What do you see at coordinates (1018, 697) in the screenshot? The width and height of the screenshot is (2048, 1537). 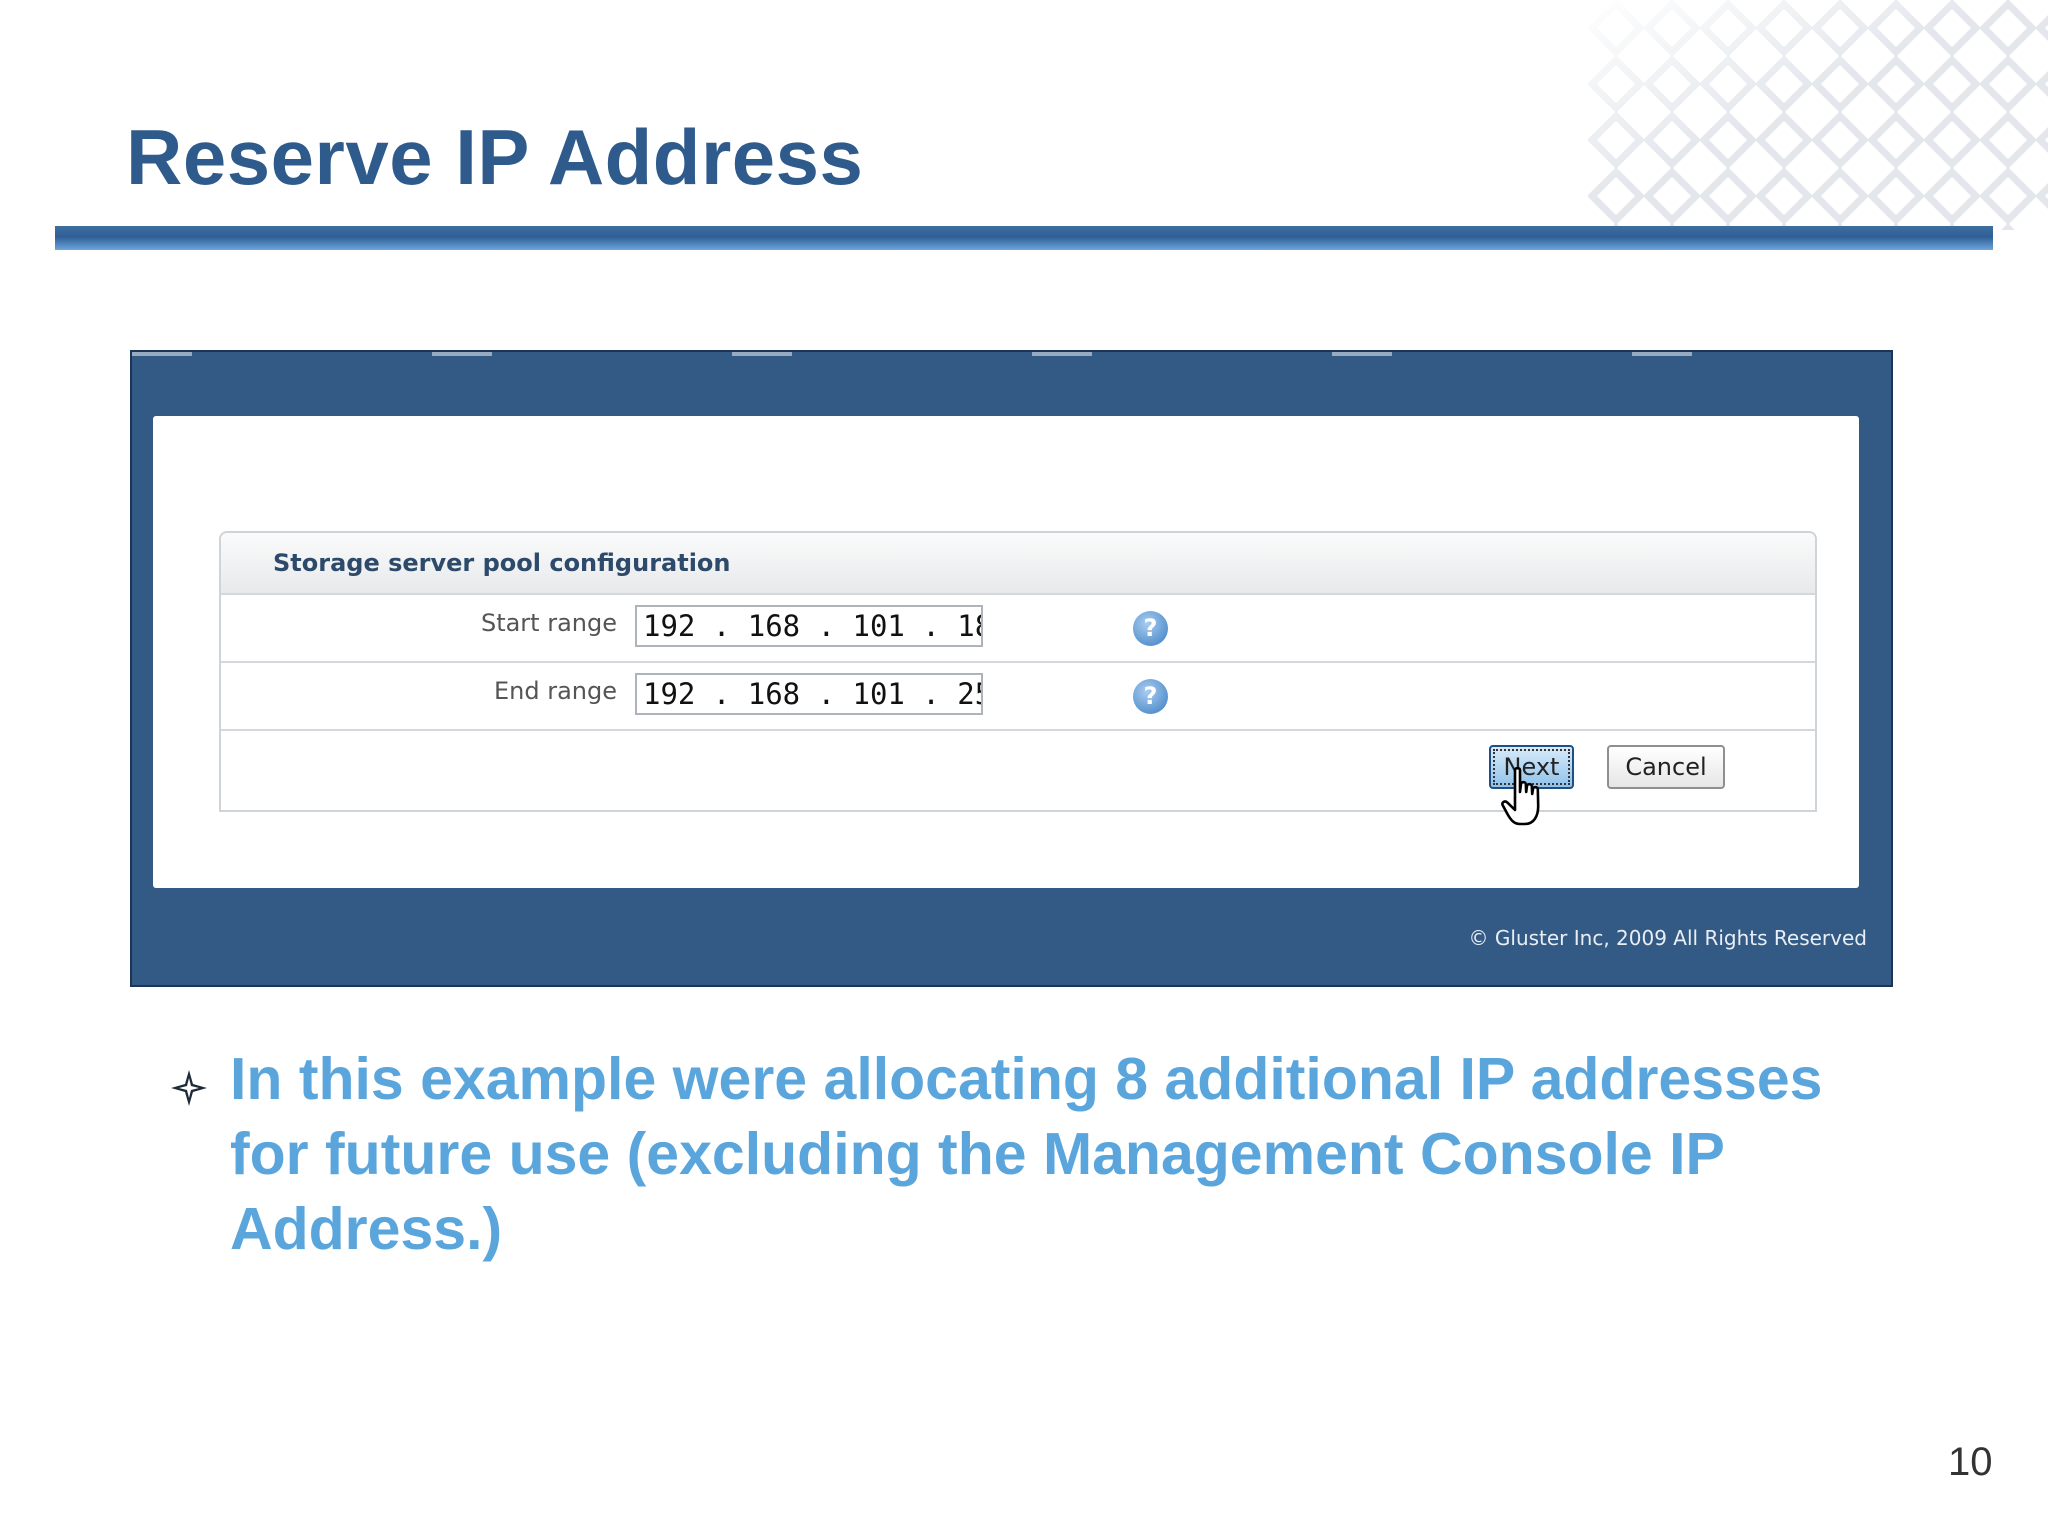 I see `end-range-row: End range 192 . 168 . 101 . 25 ?` at bounding box center [1018, 697].